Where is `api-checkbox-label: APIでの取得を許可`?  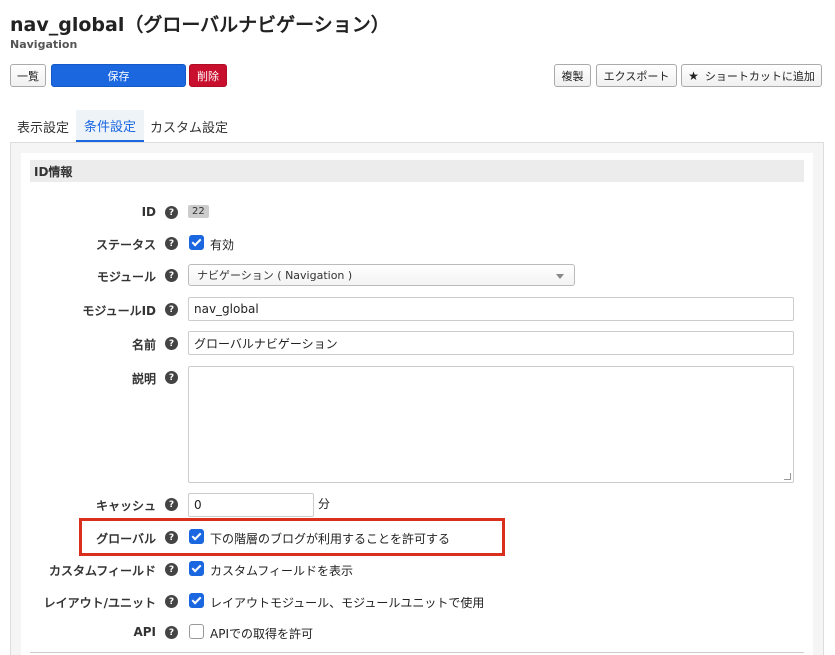 api-checkbox-label: APIでの取得を許可 is located at coordinates (261, 634).